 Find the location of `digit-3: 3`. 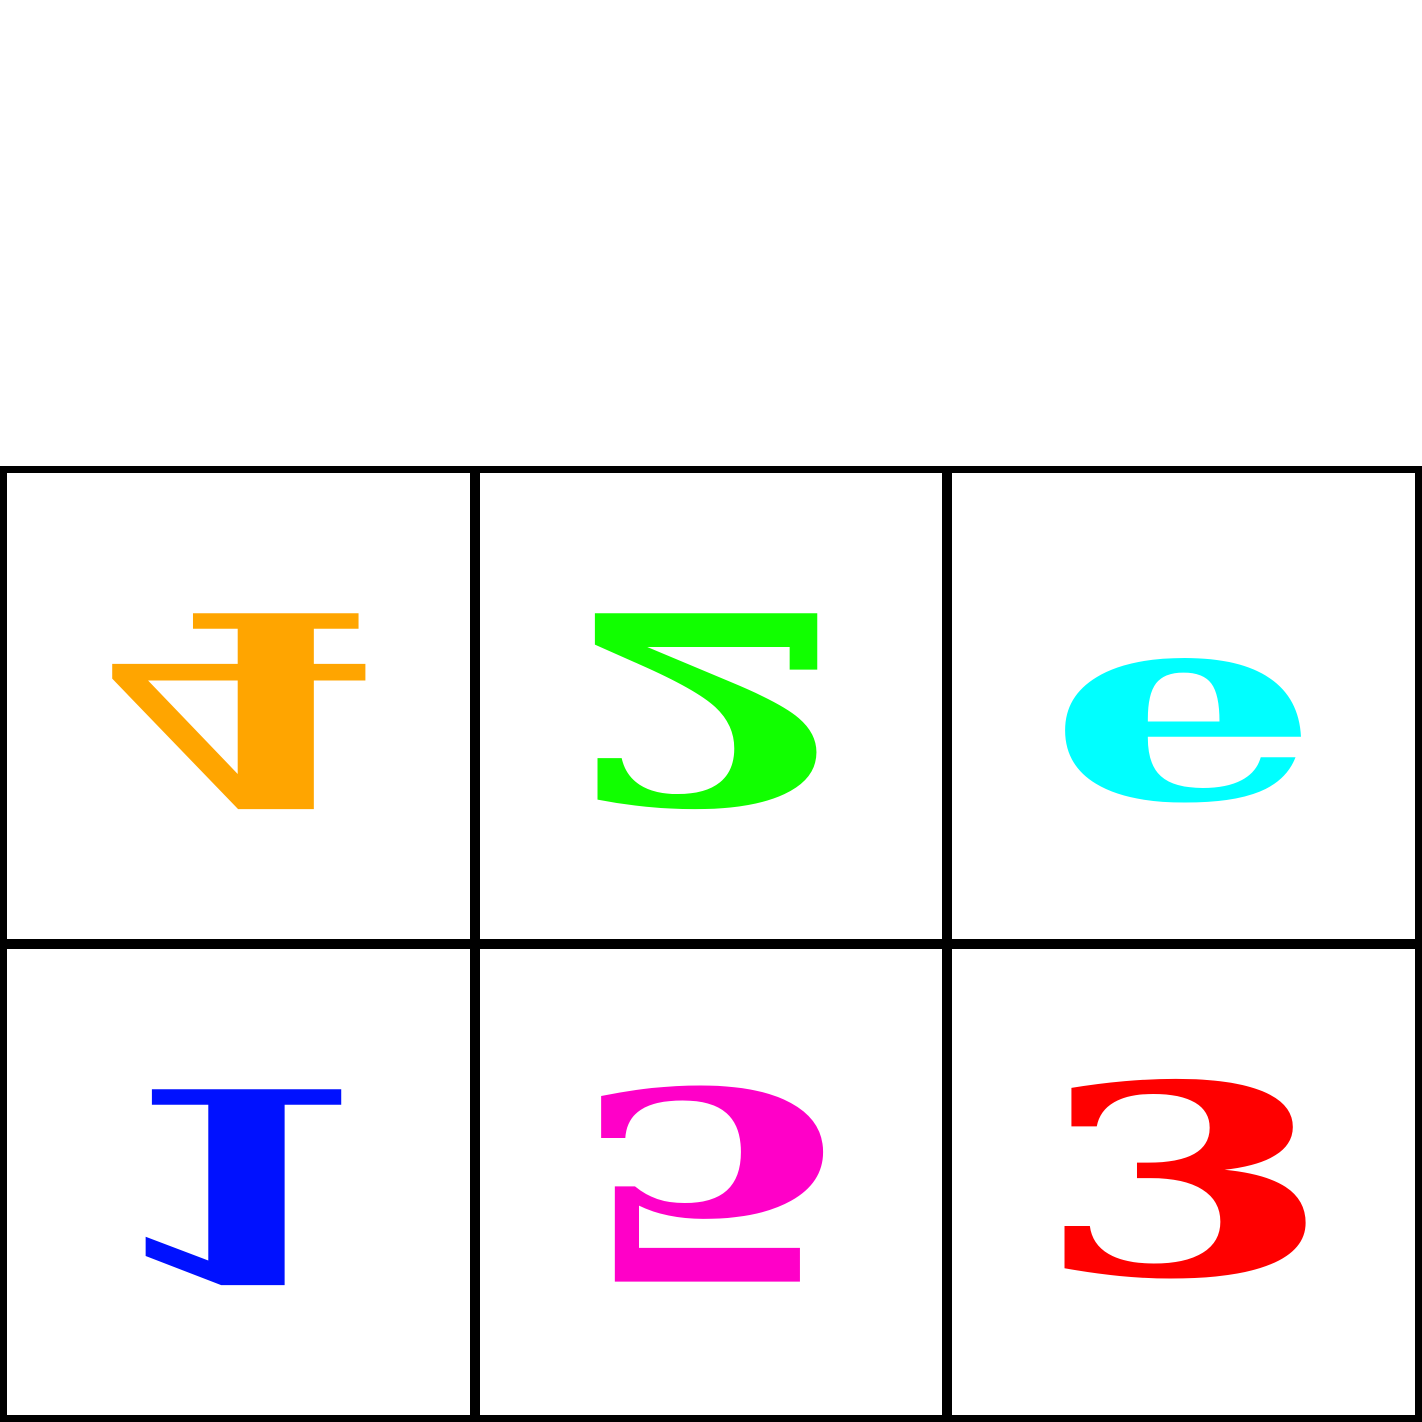

digit-3: 3 is located at coordinates (1183, 1182).